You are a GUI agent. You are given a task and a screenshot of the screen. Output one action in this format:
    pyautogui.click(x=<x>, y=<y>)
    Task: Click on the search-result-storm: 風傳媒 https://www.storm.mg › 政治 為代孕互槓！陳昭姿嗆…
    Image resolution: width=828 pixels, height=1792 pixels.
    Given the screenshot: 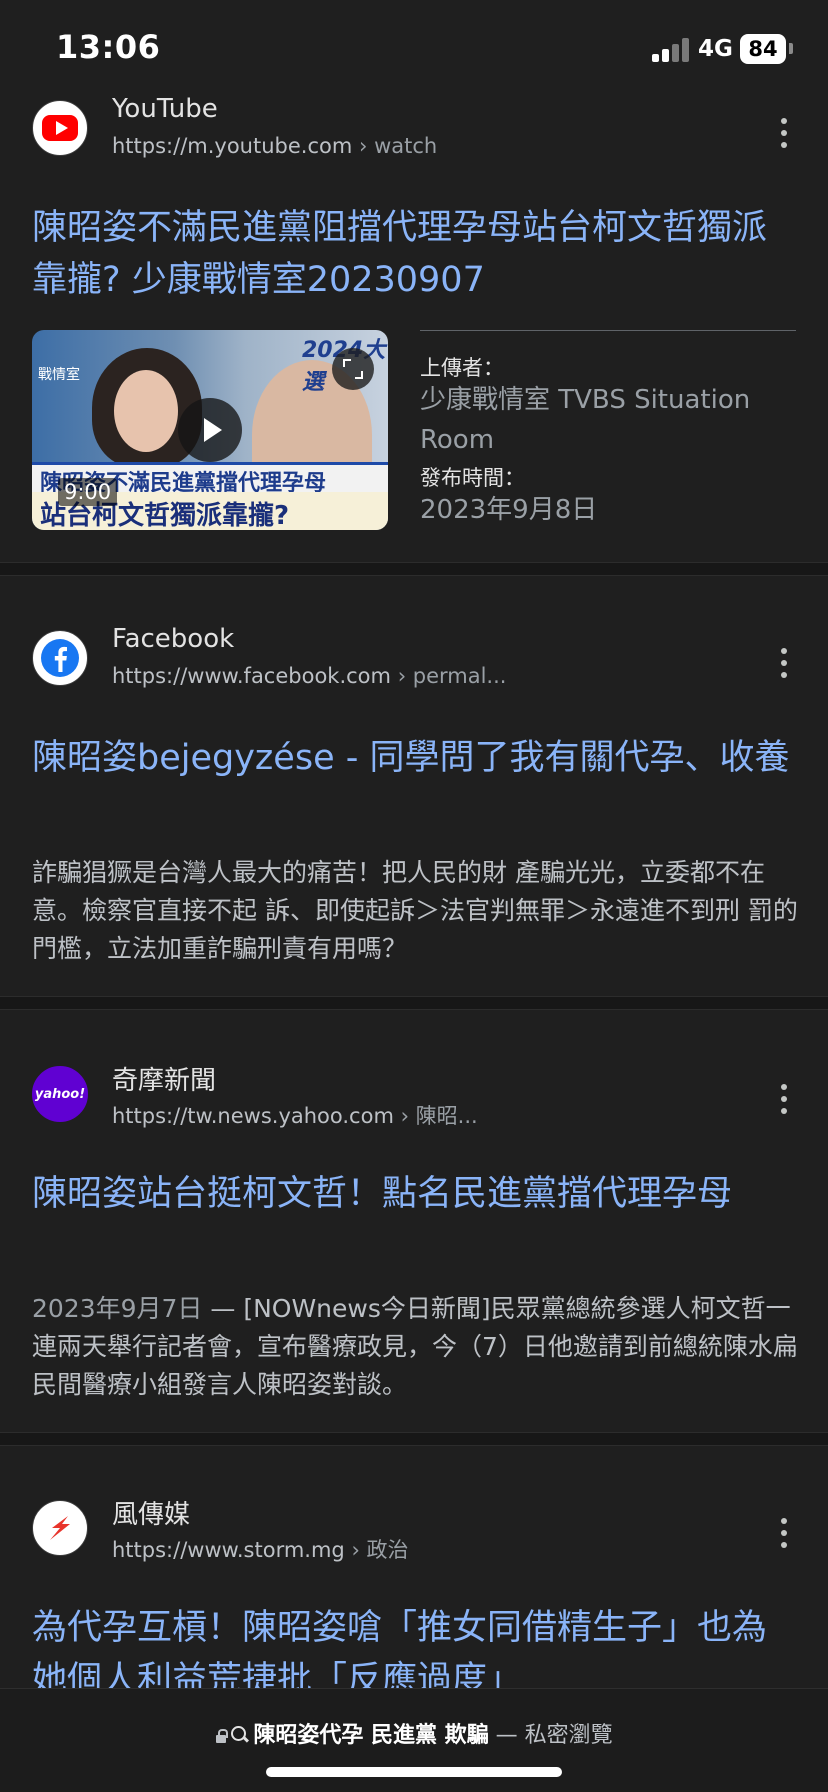 What is the action you would take?
    pyautogui.click(x=414, y=1592)
    